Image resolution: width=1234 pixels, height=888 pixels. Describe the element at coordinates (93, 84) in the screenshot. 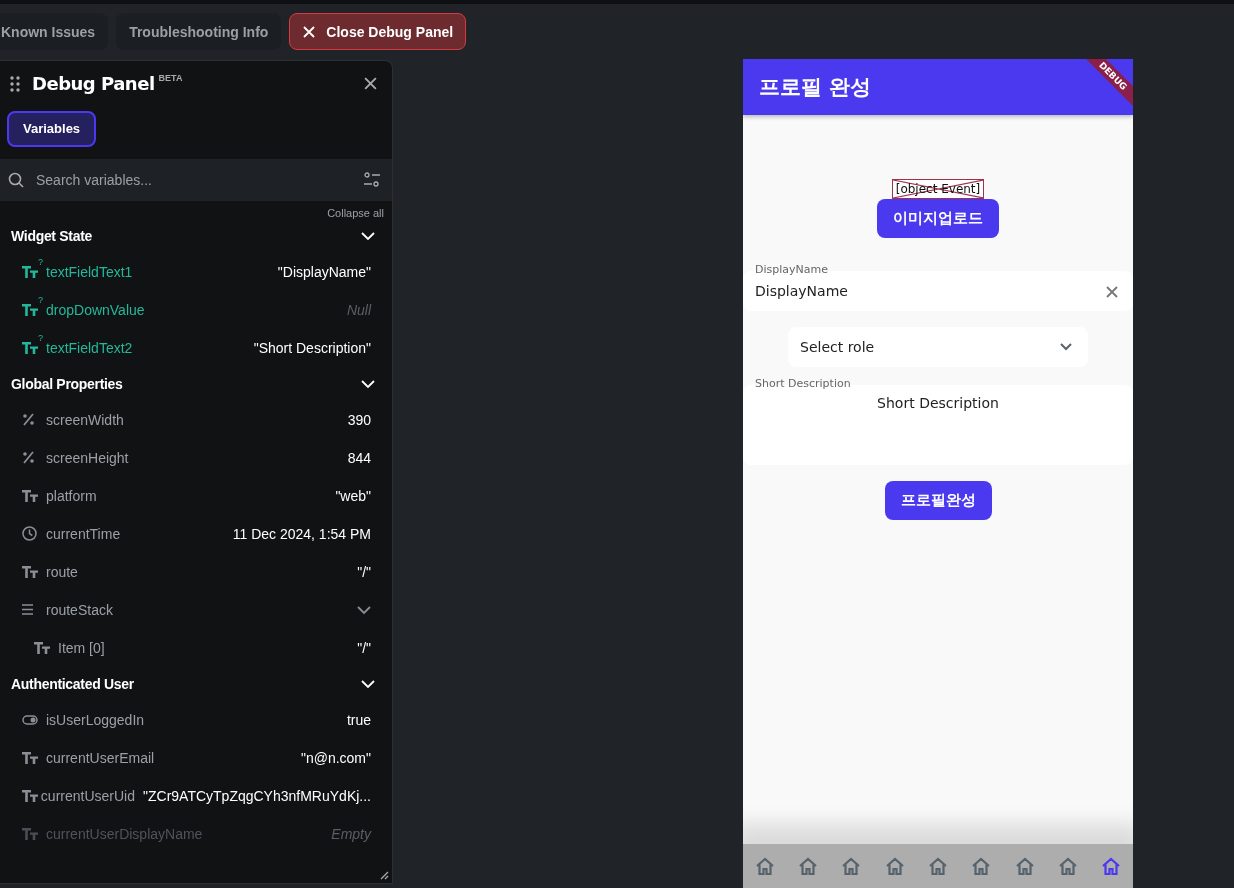

I see `panel-title: Debug Panel` at that location.